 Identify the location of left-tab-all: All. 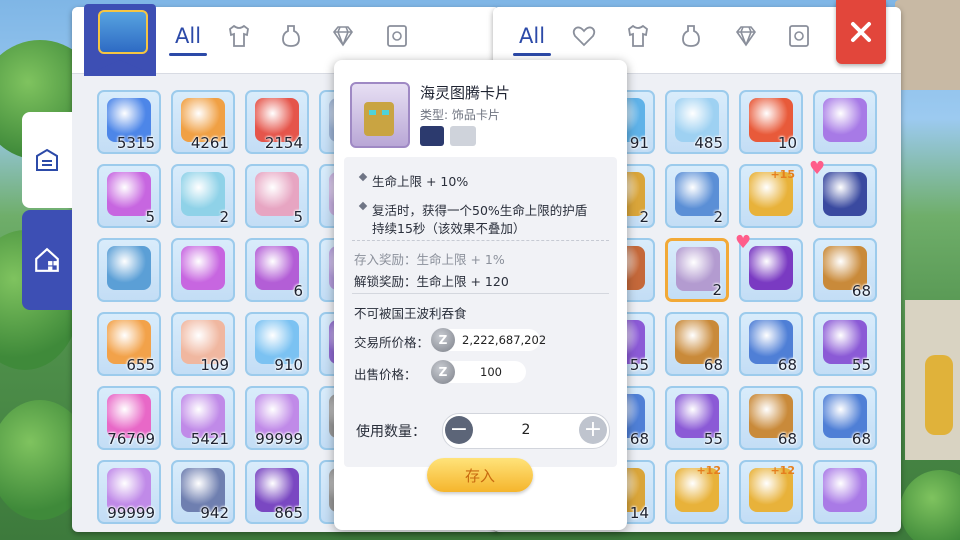
(188, 37).